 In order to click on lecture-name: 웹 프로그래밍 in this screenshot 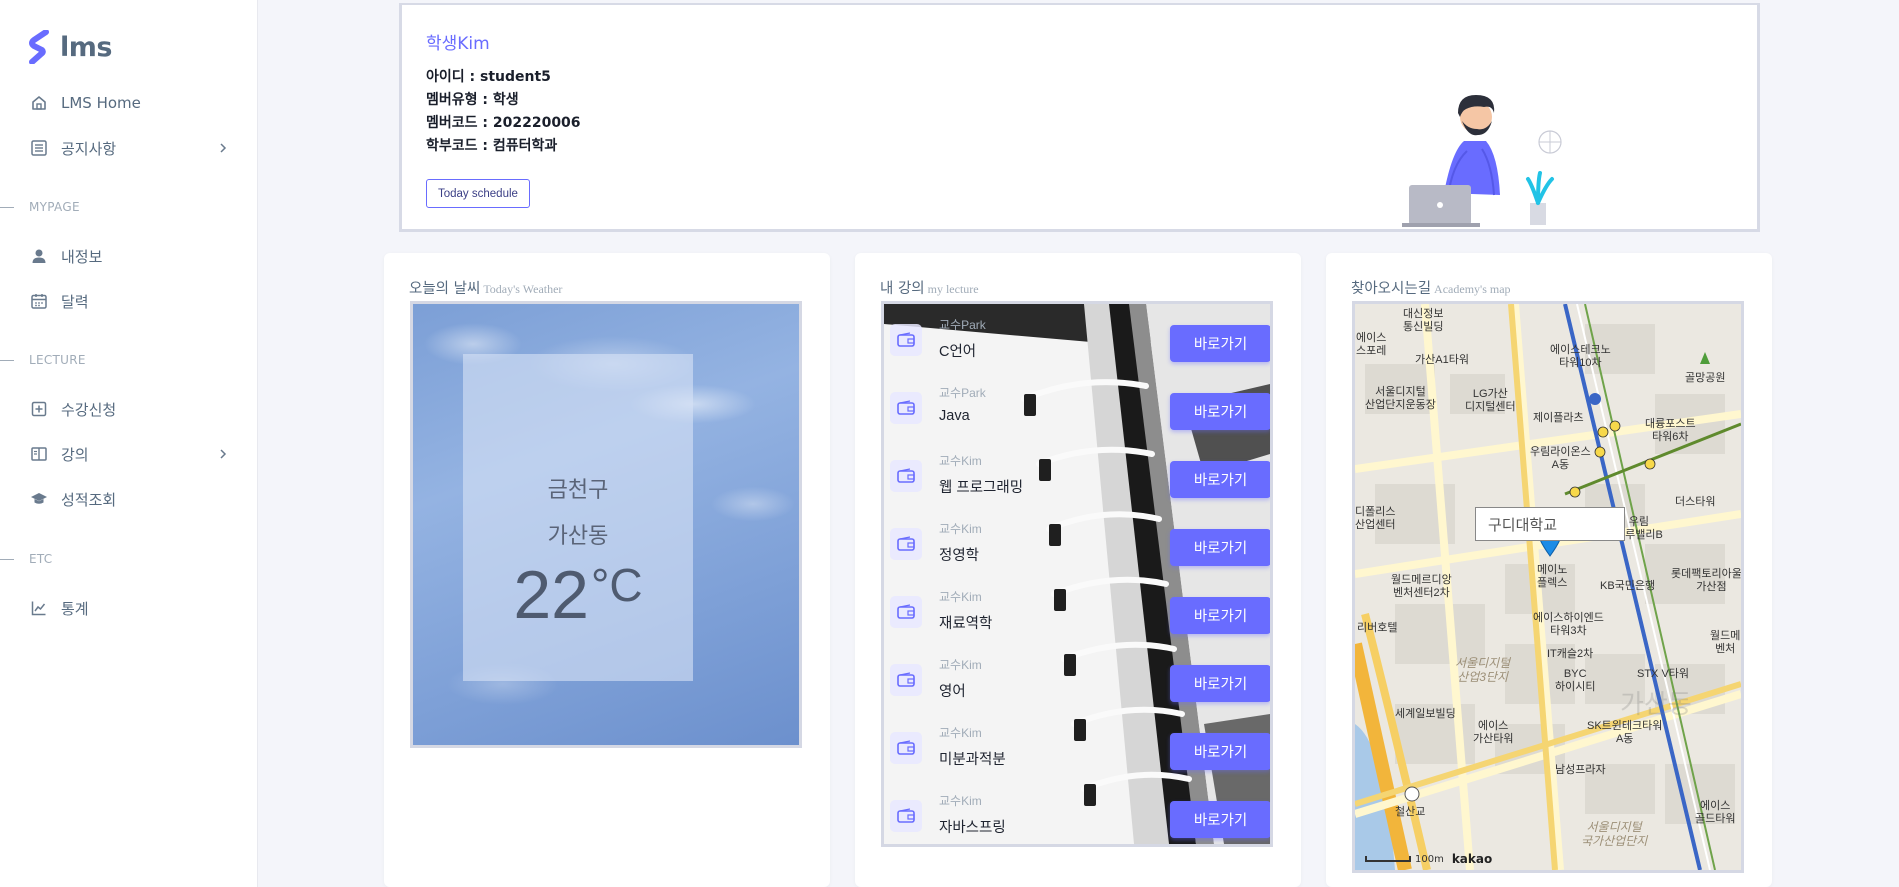, I will do `click(981, 488)`.